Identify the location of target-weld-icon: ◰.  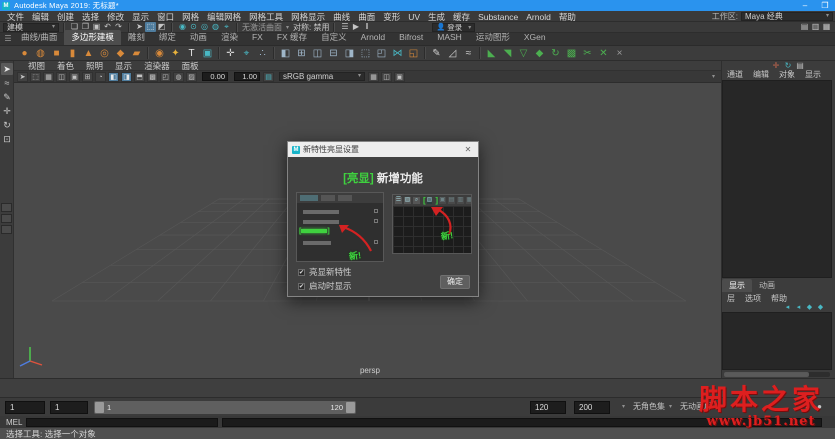
(381, 53).